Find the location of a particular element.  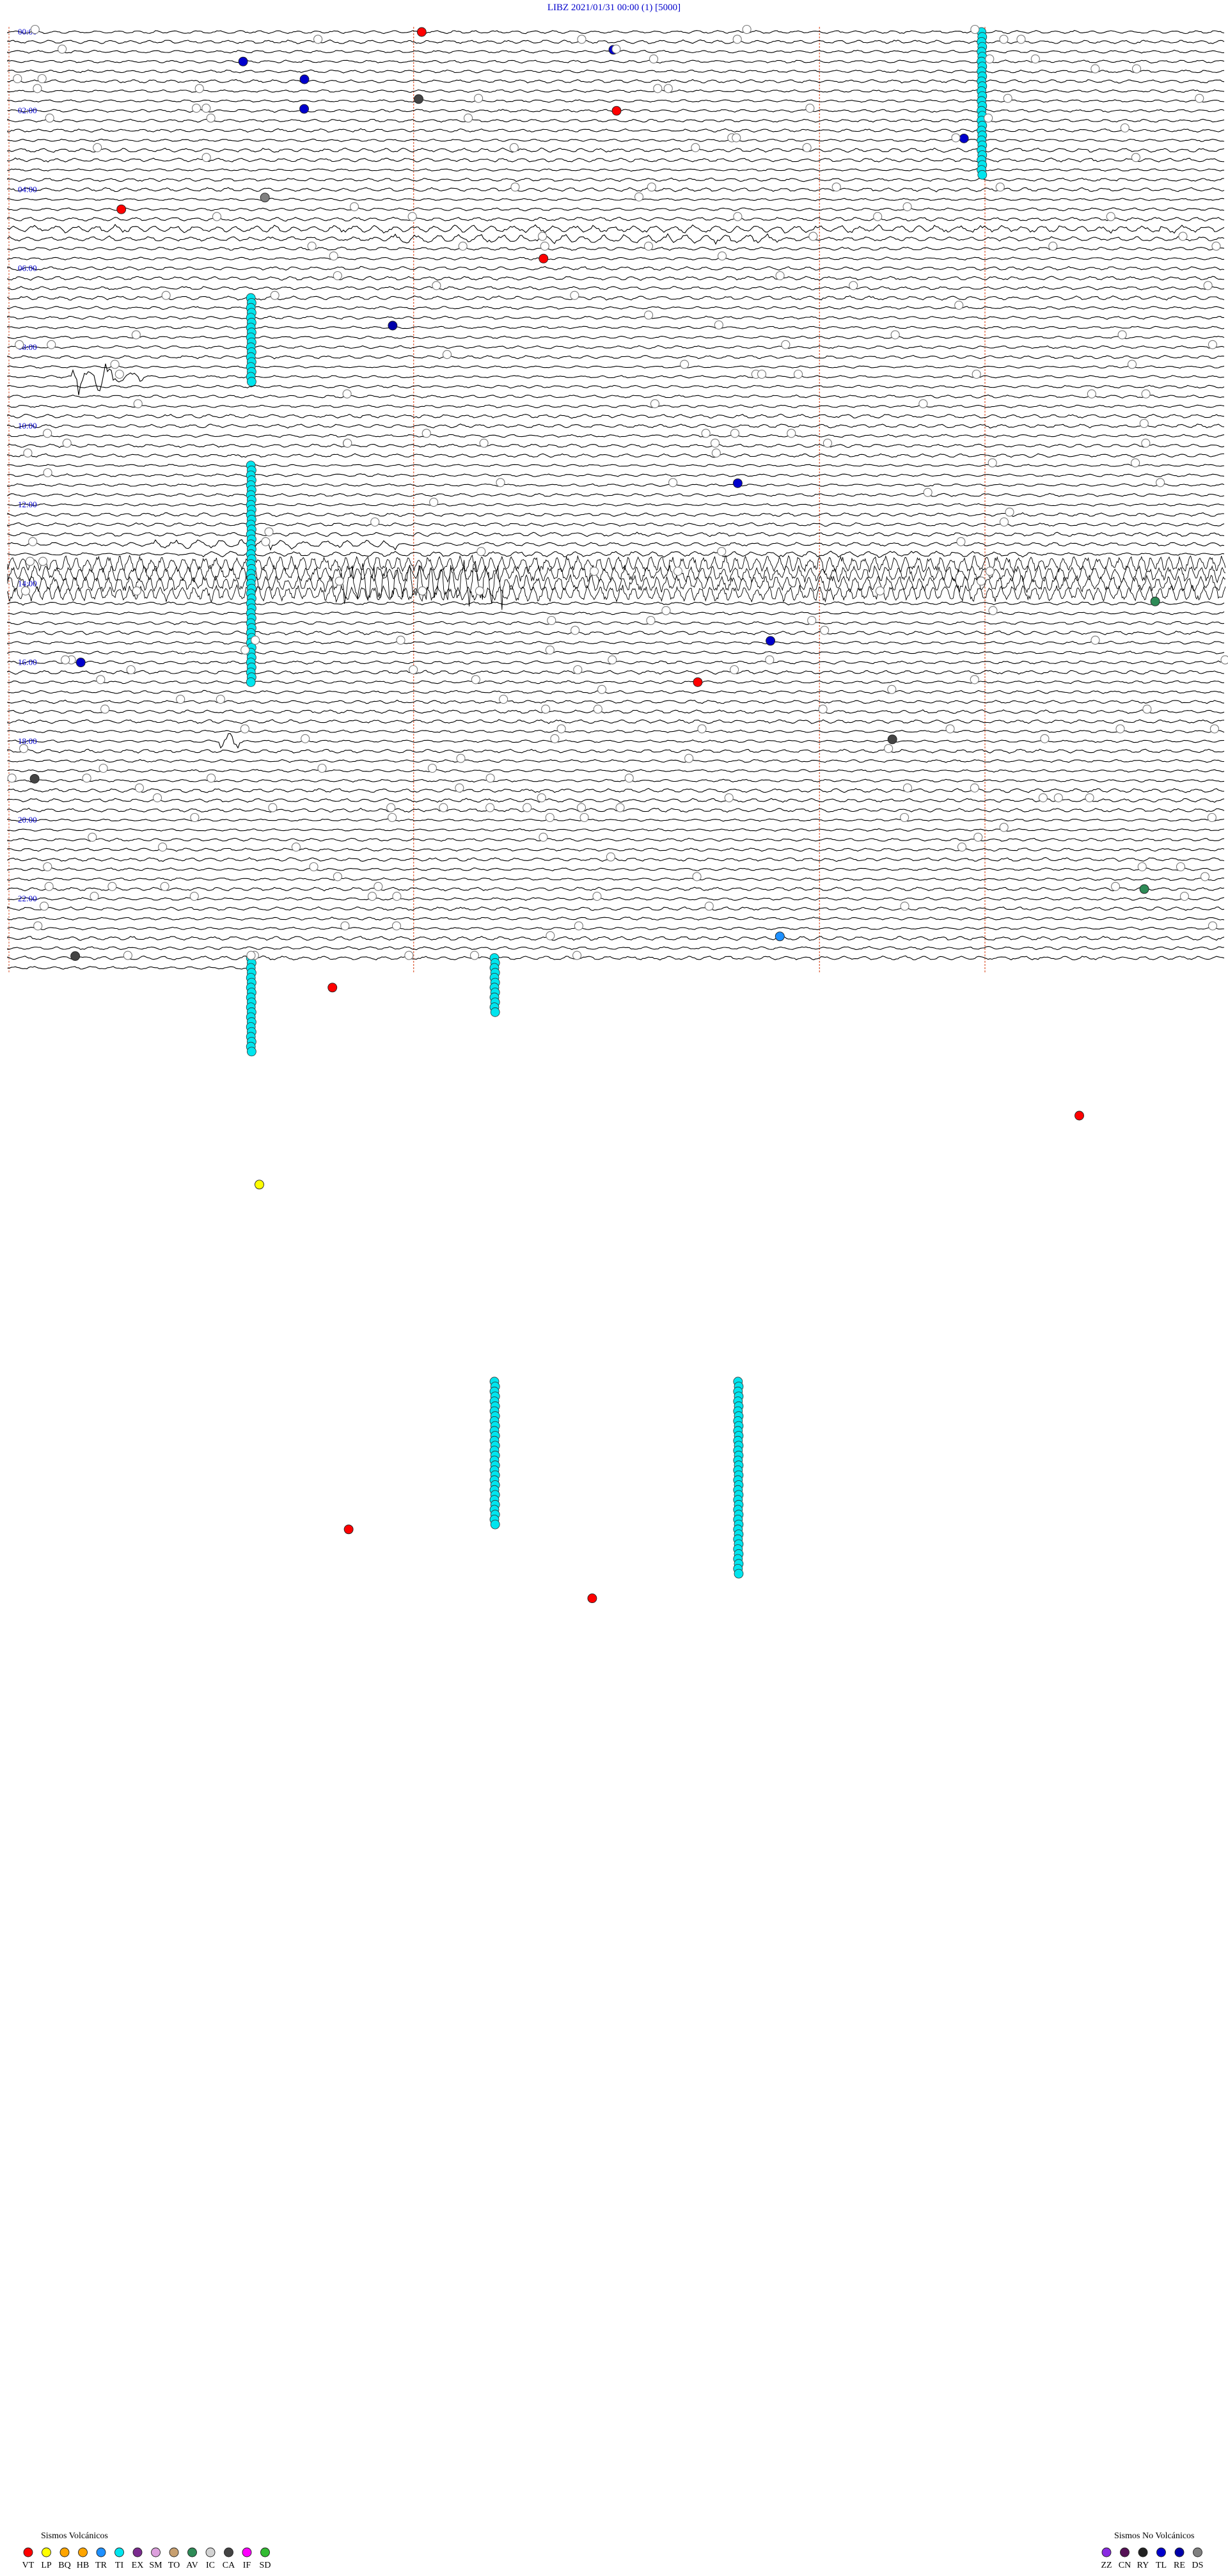

legend-swatch-vt is located at coordinates (28, 2552).